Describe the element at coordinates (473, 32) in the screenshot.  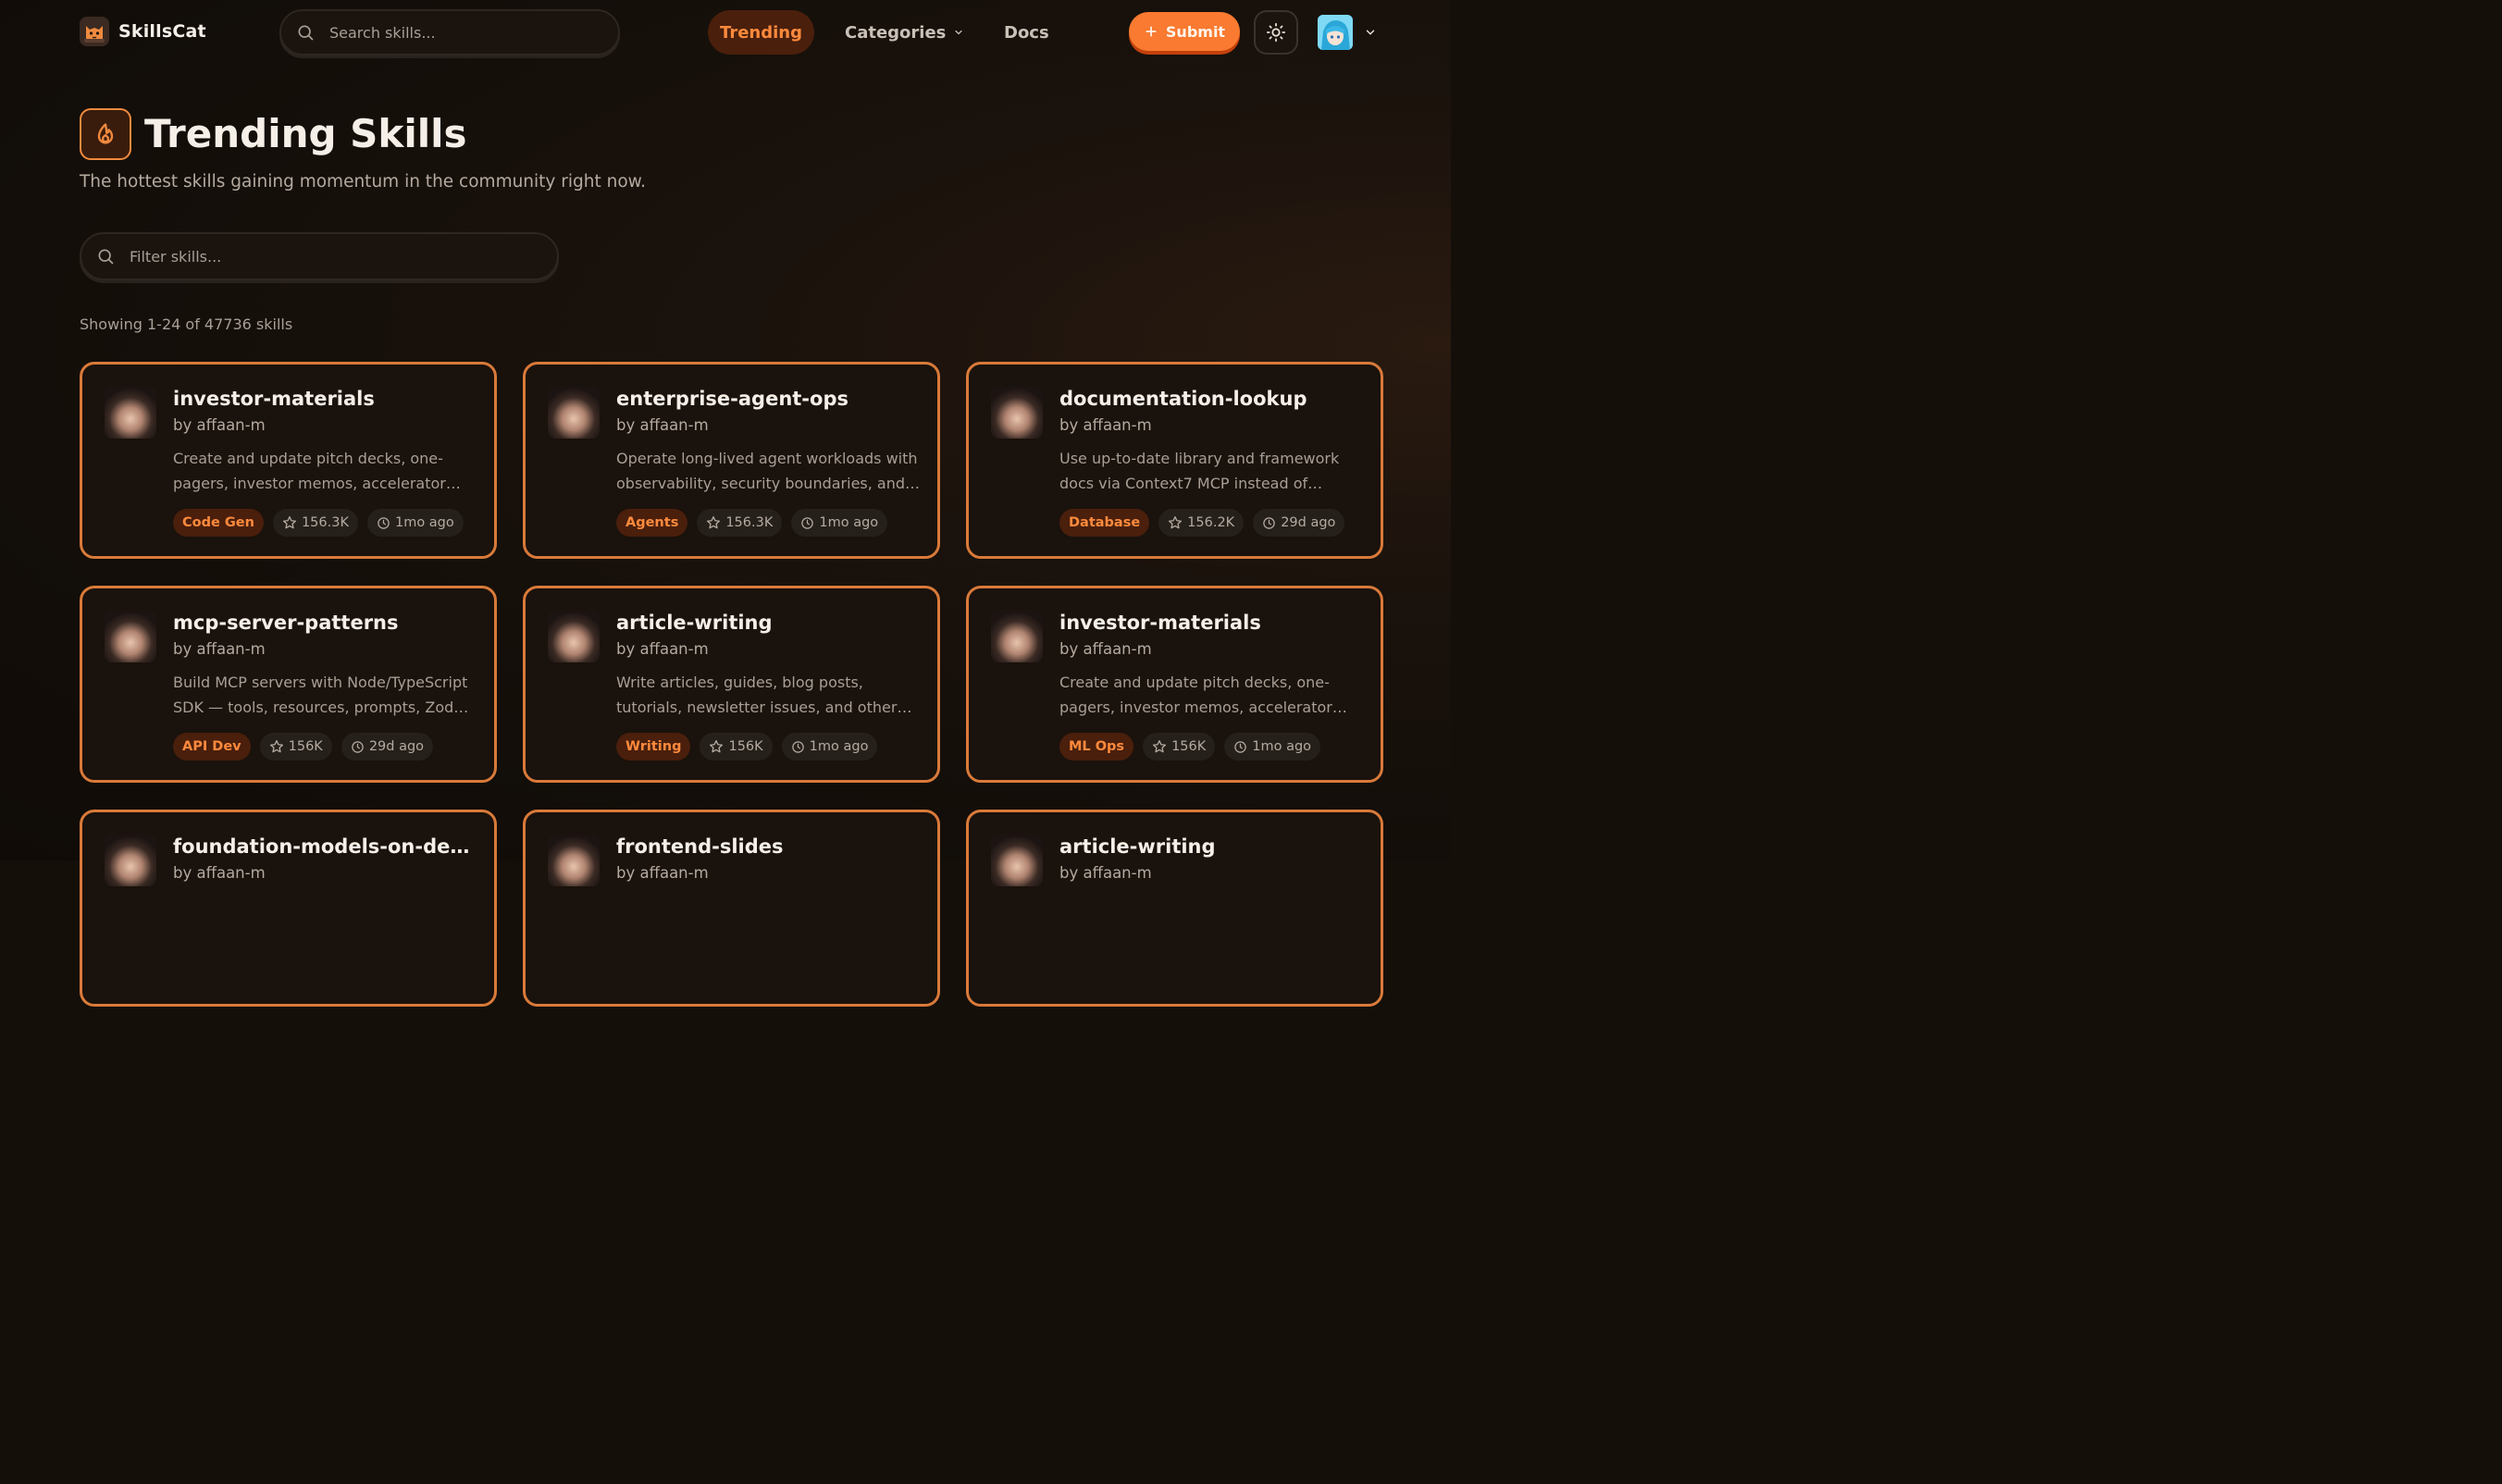
I see `search-input` at that location.